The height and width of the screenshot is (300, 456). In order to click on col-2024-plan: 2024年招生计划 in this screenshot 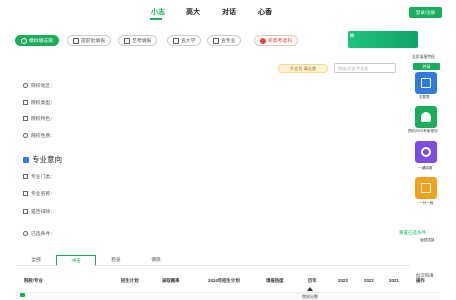, I will do `click(224, 280)`.